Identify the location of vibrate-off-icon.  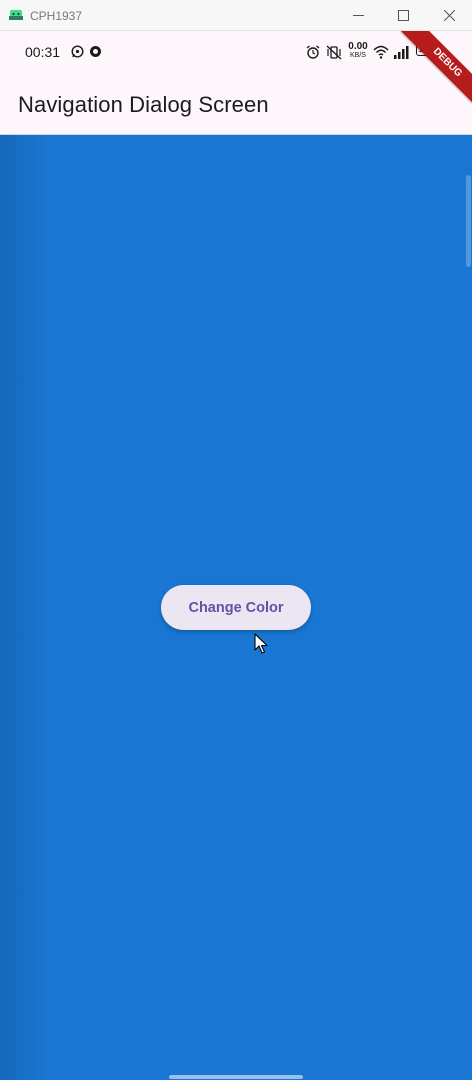
(334, 52).